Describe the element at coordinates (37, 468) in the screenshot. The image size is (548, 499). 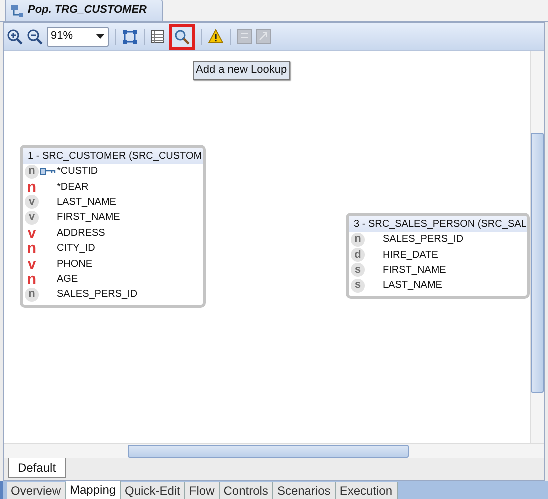
I see `diagram-tab: Default` at that location.